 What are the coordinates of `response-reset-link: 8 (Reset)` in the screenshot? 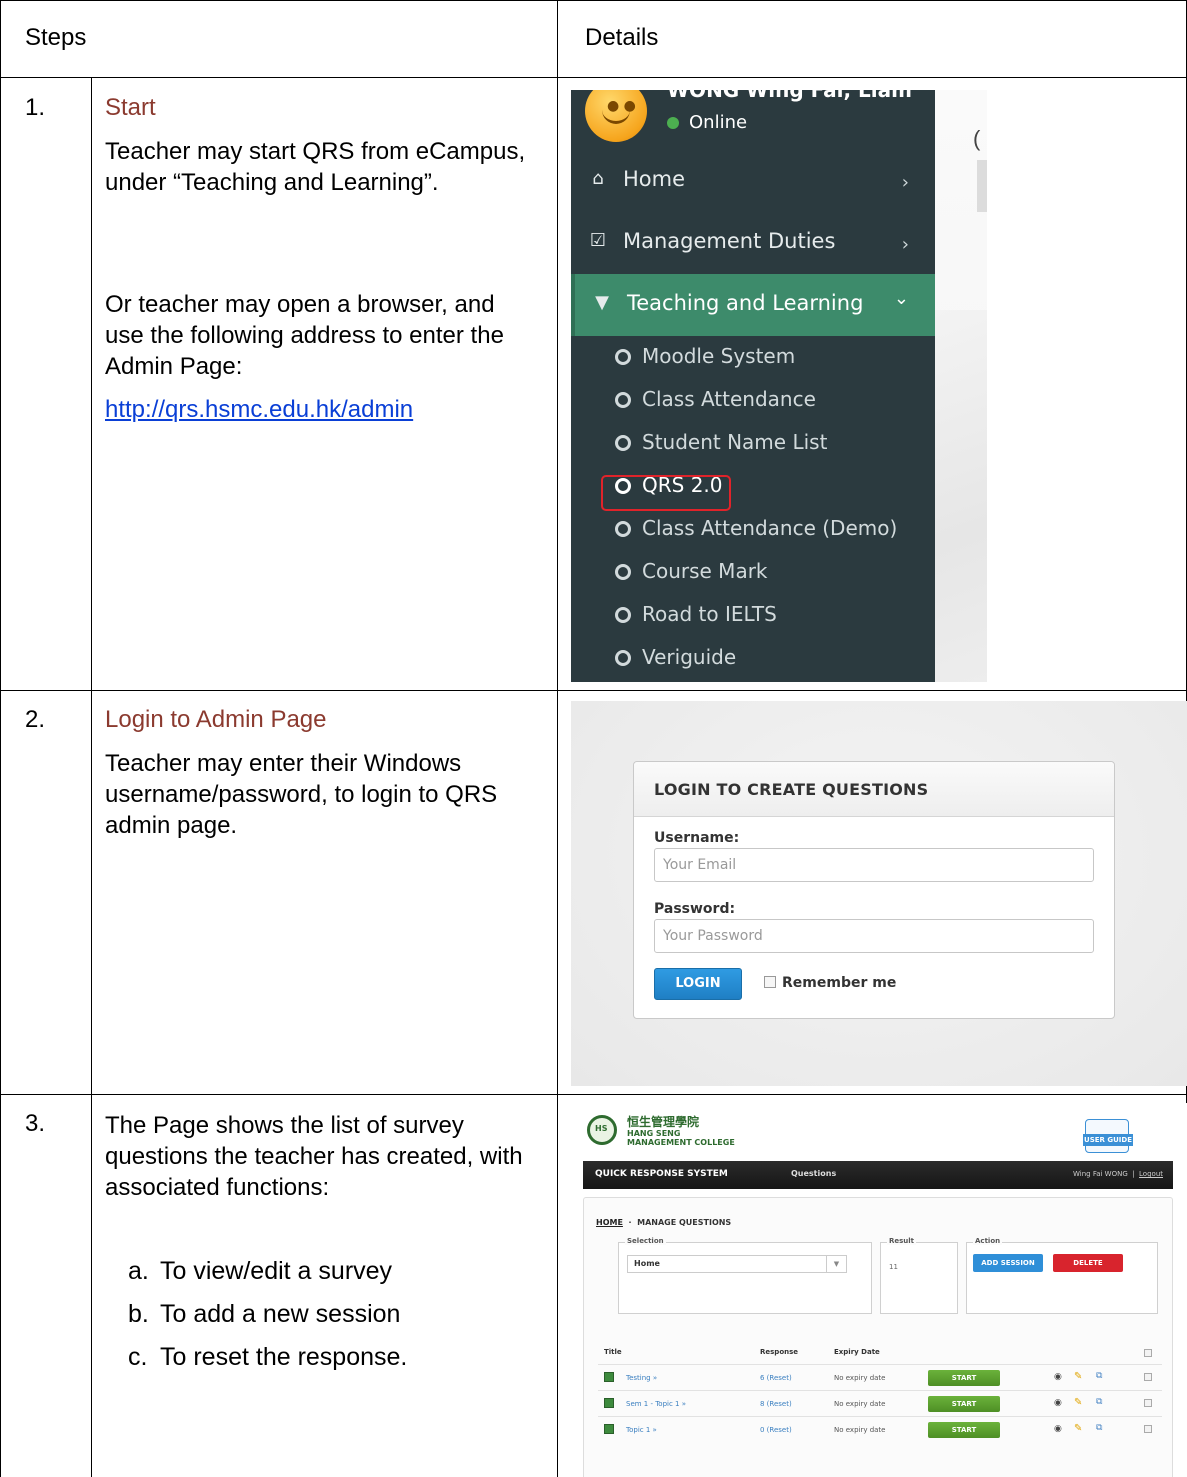 It's located at (776, 1404).